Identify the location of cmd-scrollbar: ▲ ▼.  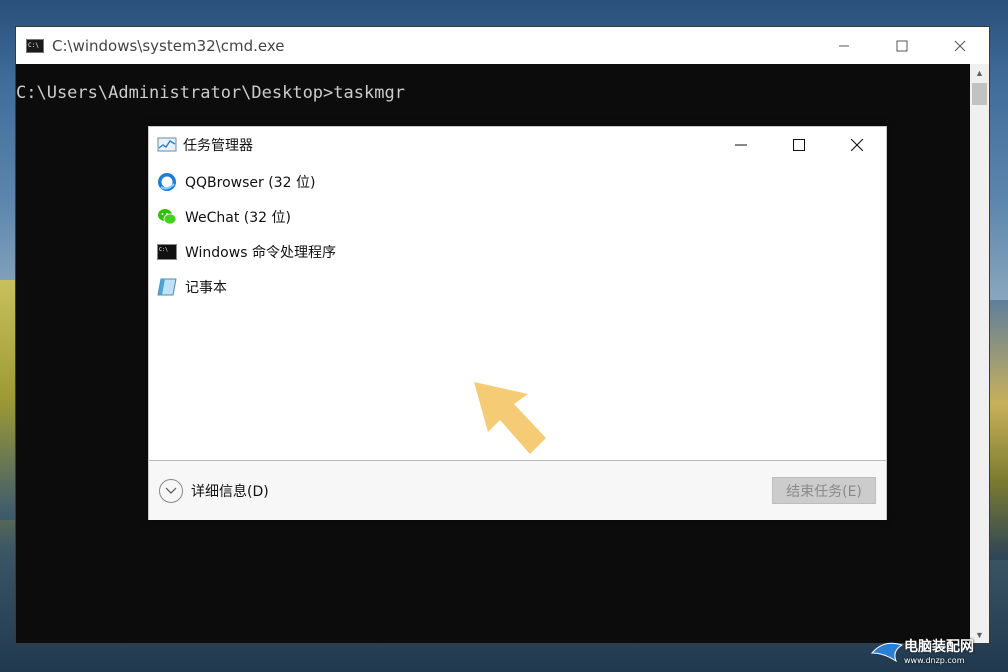
(979, 353).